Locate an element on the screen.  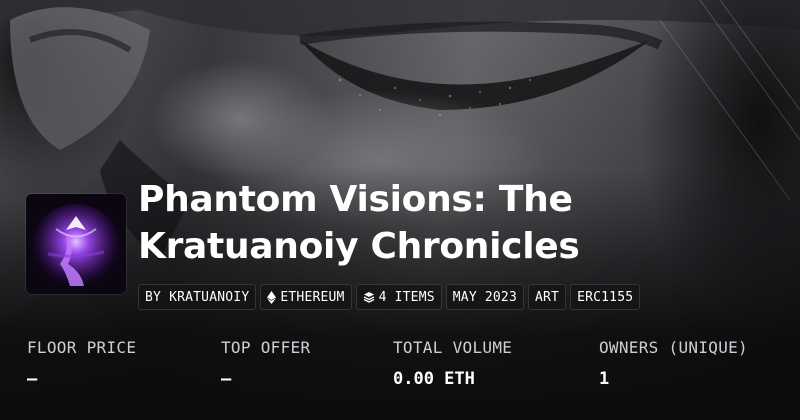
chain-tag: ETHEREUM is located at coordinates (306, 297).